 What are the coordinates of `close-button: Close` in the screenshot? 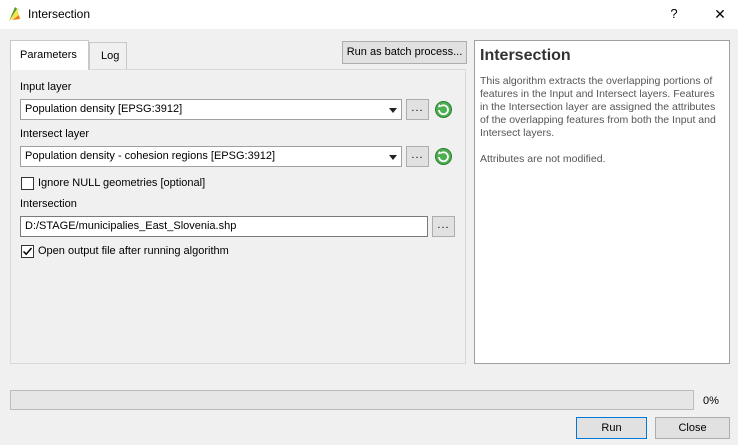 It's located at (692, 428).